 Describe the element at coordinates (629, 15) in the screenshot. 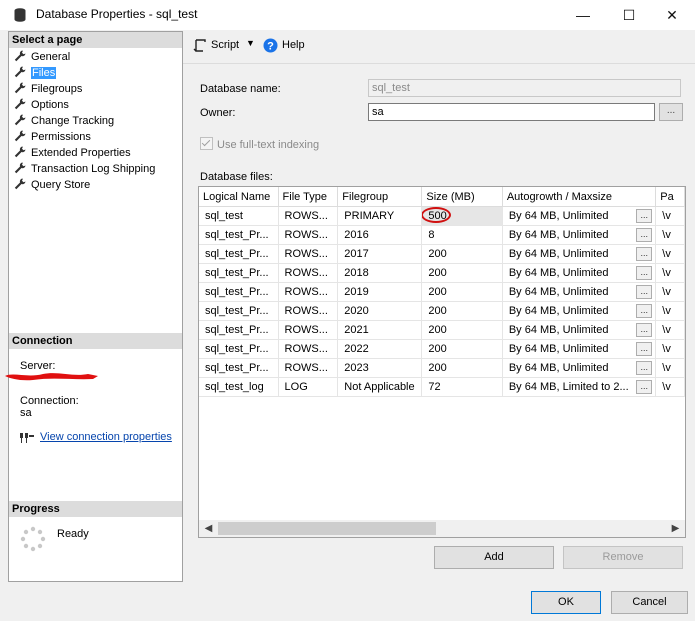

I see `maximize-button: ☐` at that location.